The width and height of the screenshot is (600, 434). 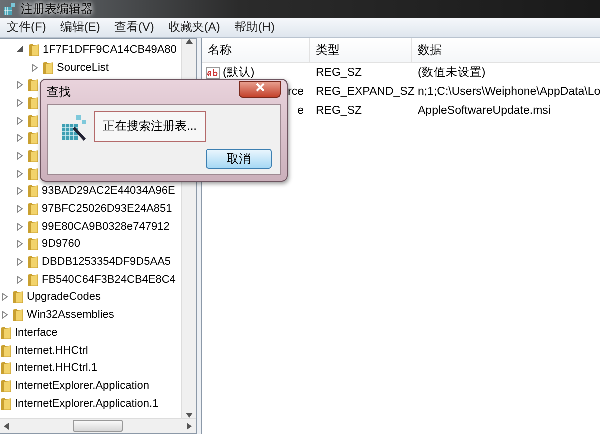 What do you see at coordinates (213, 72) in the screenshot?
I see `string-value-icon` at bounding box center [213, 72].